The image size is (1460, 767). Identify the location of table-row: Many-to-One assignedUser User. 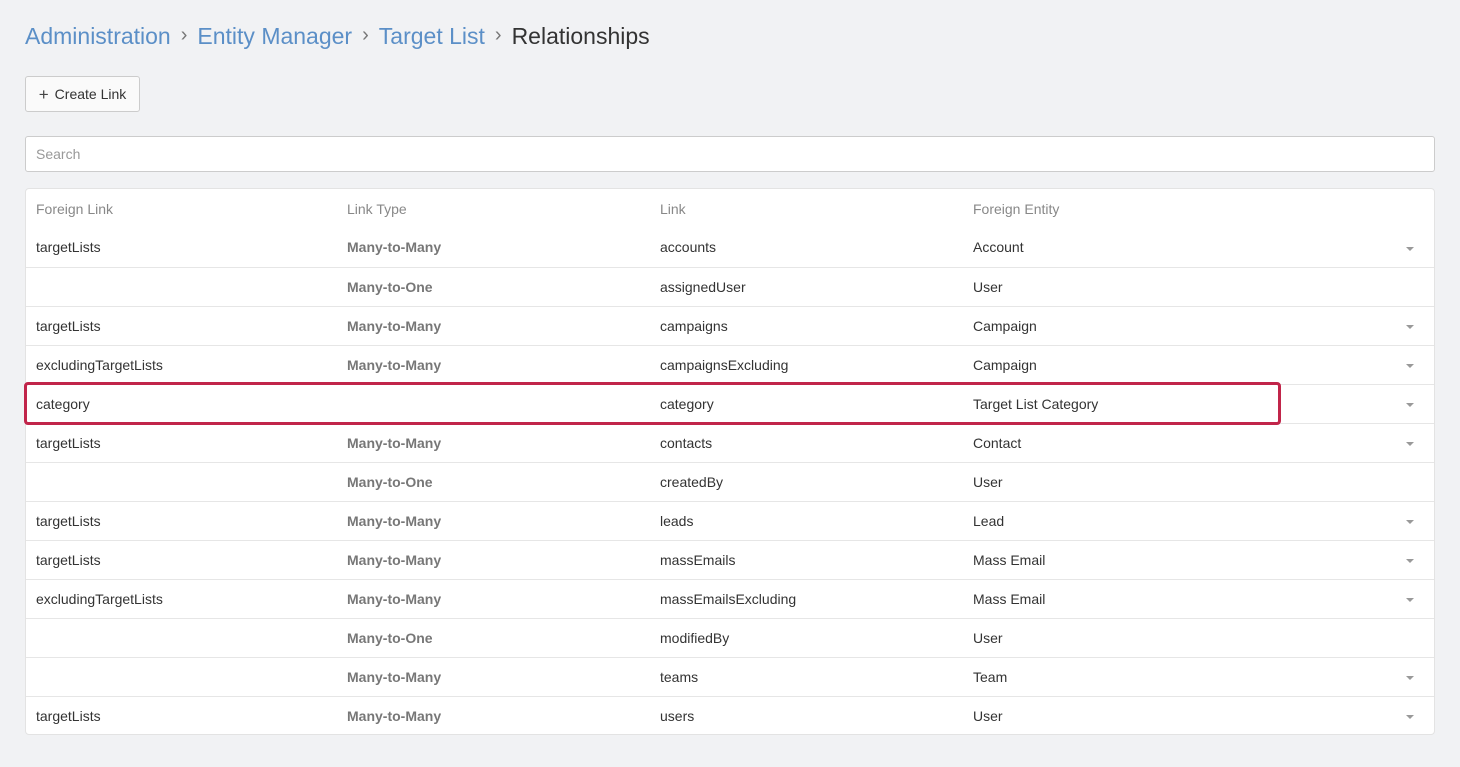
(730, 286).